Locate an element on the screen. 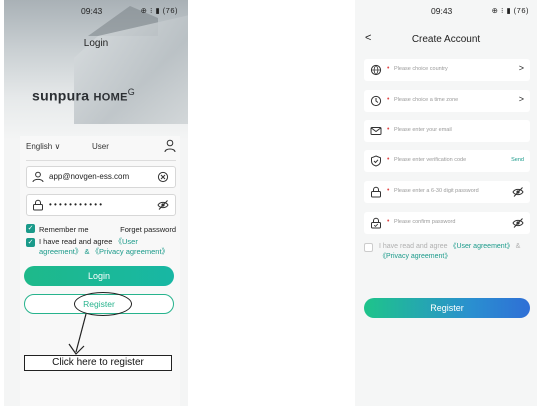 The height and width of the screenshot is (406, 539). time-zone-placeholder: Please choice a time zone is located at coordinates (426, 100).